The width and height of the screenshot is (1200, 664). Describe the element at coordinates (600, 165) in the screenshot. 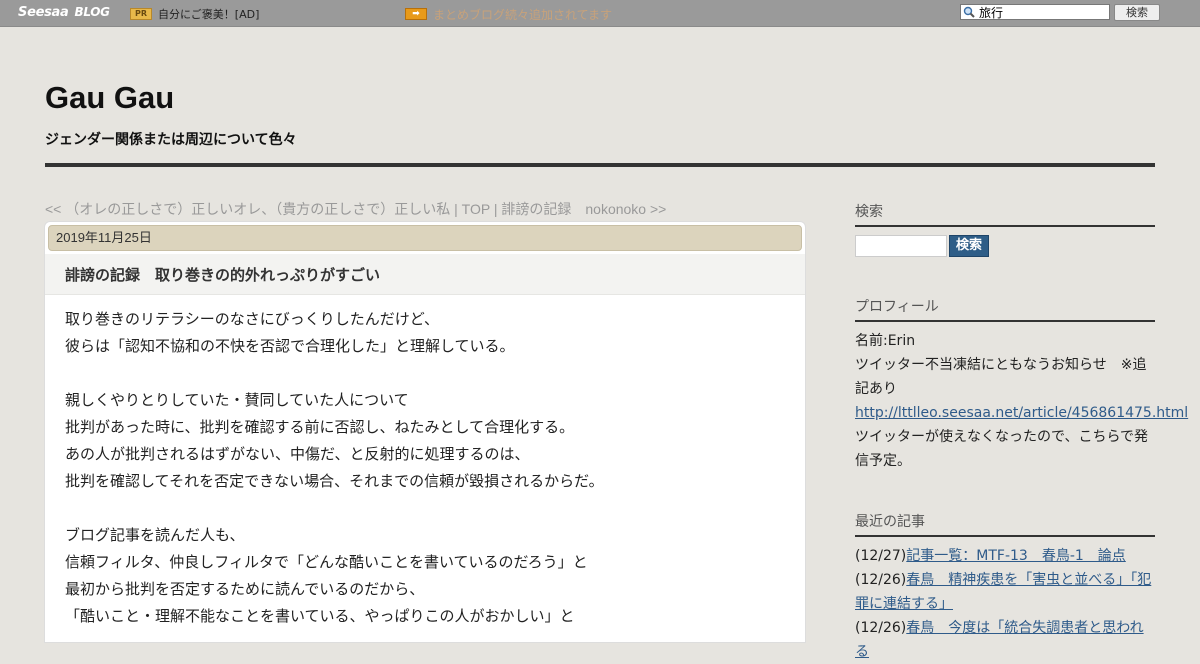

I see `header-divider` at that location.